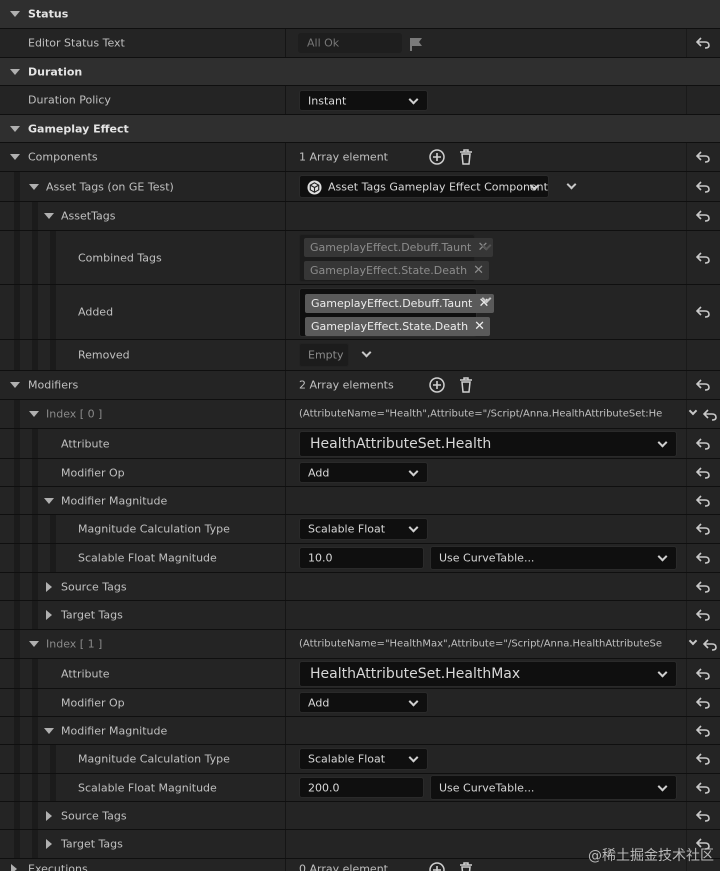  I want to click on array-count: 0 Array element, so click(343, 866).